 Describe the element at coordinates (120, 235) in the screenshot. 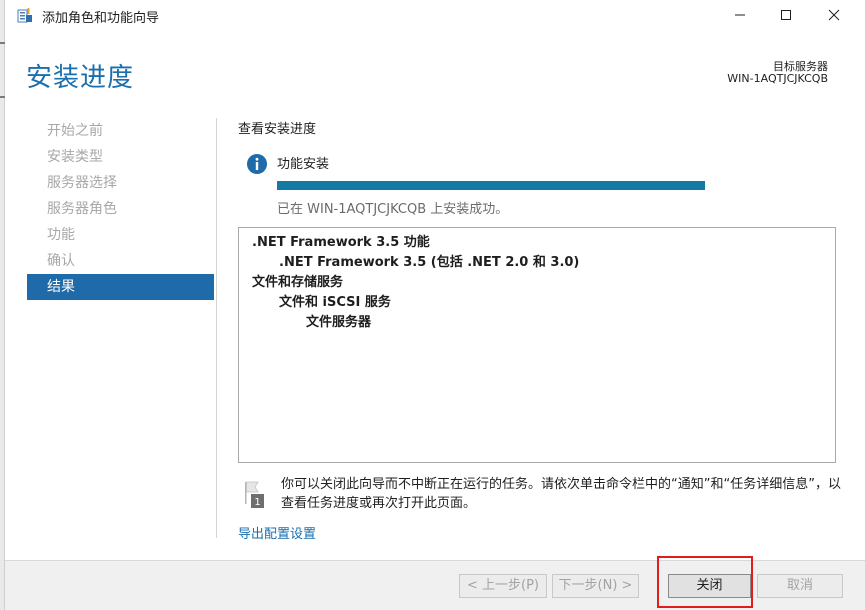

I see `nav-item-features: 功能` at that location.